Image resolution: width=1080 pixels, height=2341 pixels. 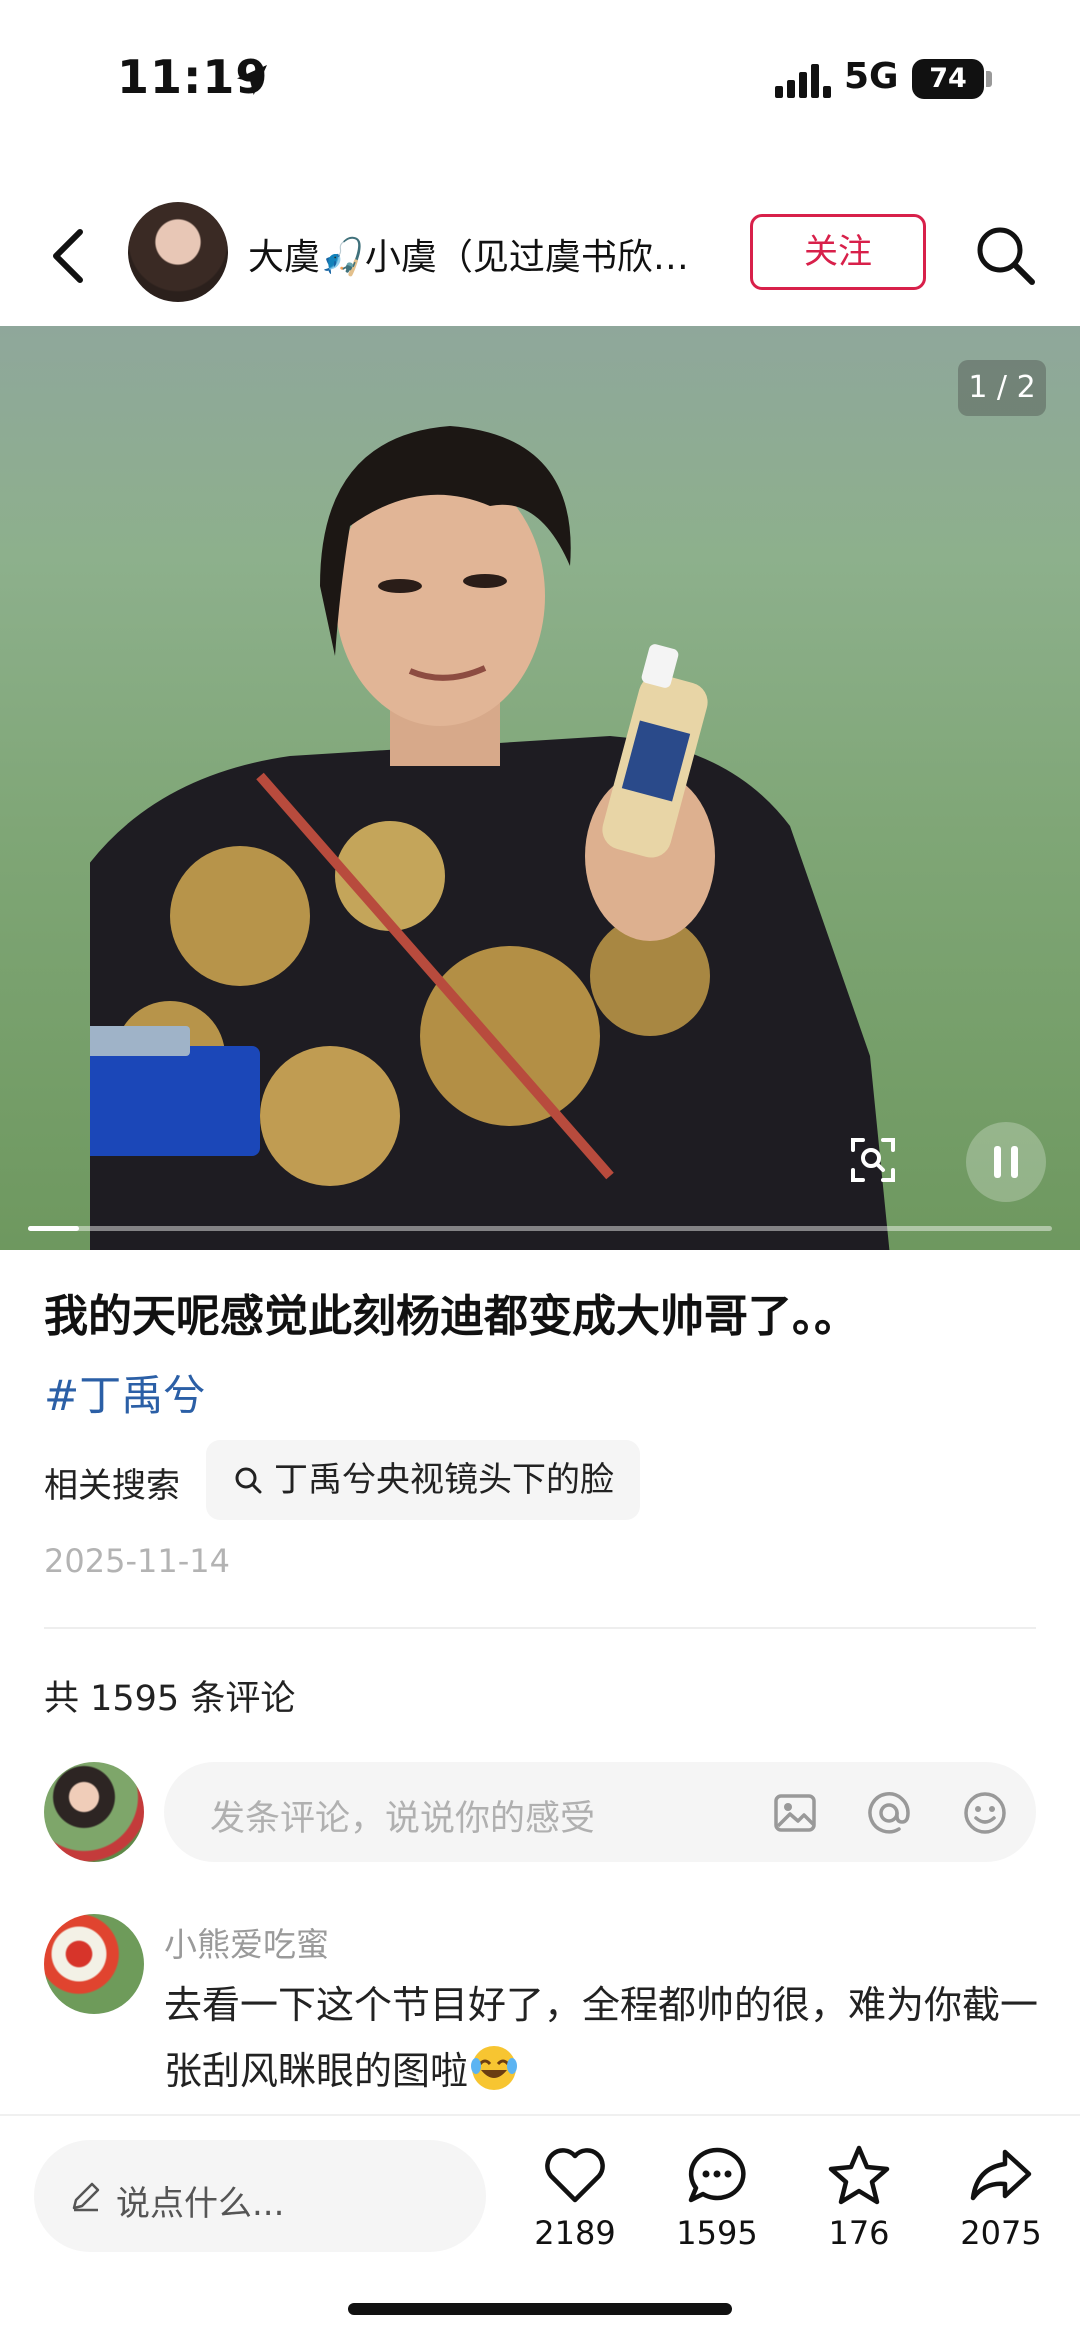 What do you see at coordinates (889, 1813) in the screenshot?
I see `at-mention-icon` at bounding box center [889, 1813].